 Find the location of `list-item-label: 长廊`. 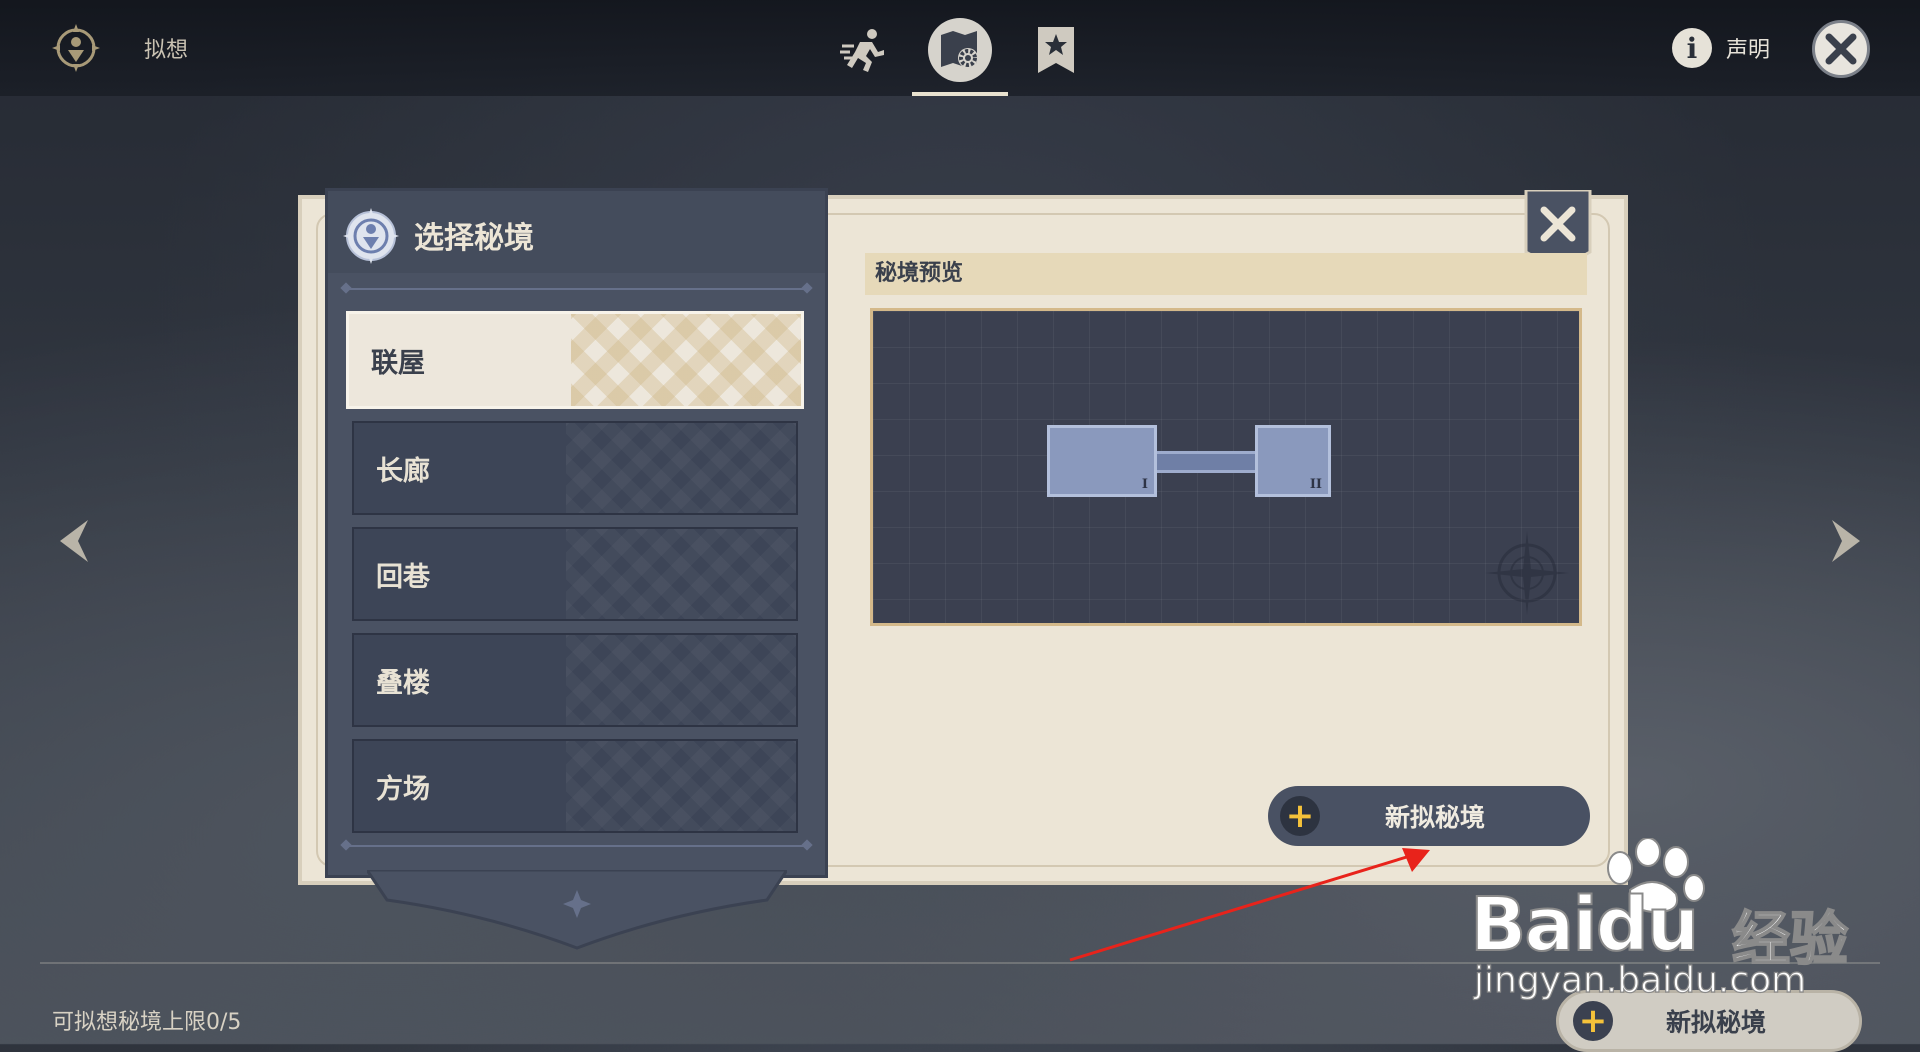

list-item-label: 长廊 is located at coordinates (403, 471).